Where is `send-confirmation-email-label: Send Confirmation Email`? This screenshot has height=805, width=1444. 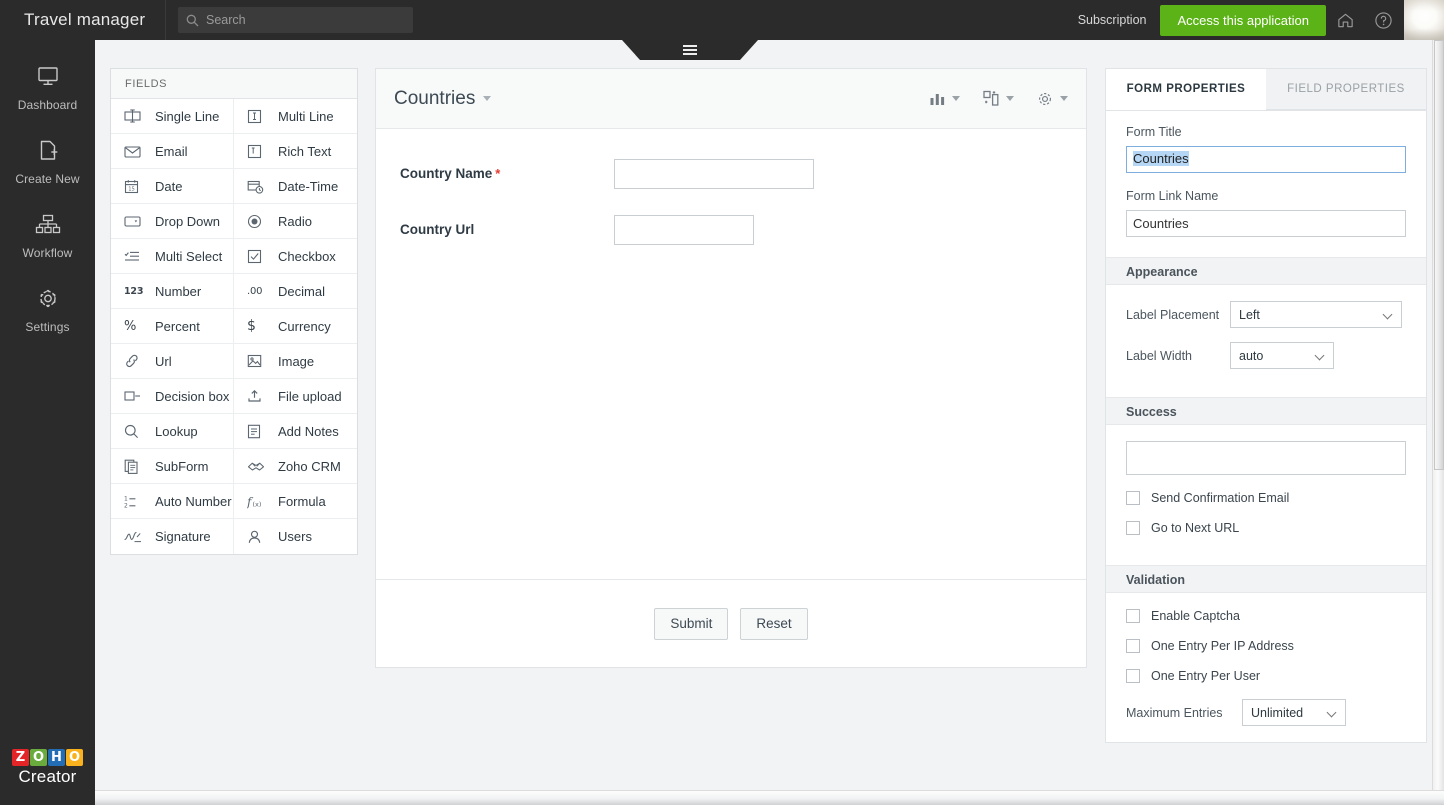
send-confirmation-email-label: Send Confirmation Email is located at coordinates (1220, 498).